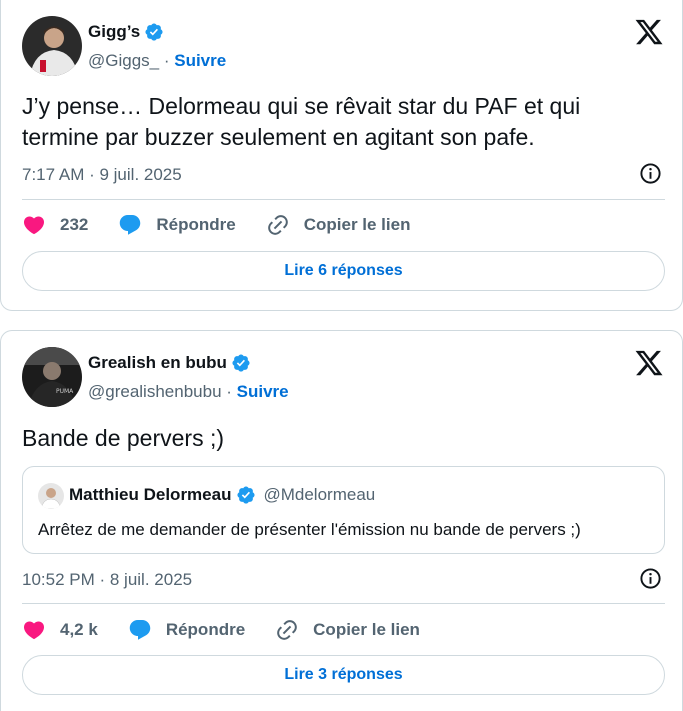  I want to click on author-name-row: Gigg’s, so click(126, 32).